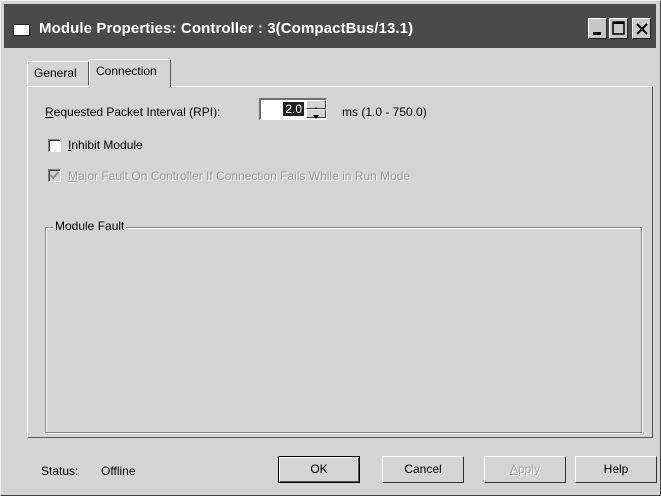 The height and width of the screenshot is (496, 661). What do you see at coordinates (384, 112) in the screenshot?
I see `rpi-unit-range: ms (1.0 - 750.0)` at bounding box center [384, 112].